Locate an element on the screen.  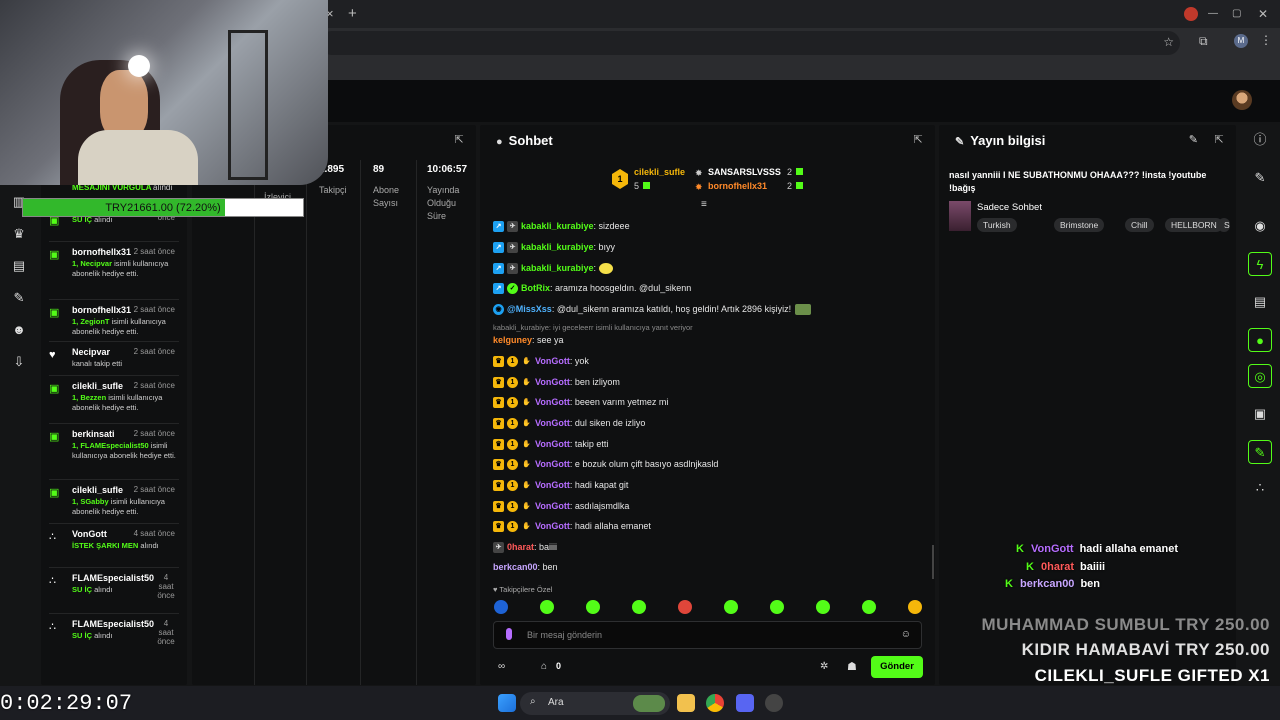
start-icon is located at coordinates (507, 703).